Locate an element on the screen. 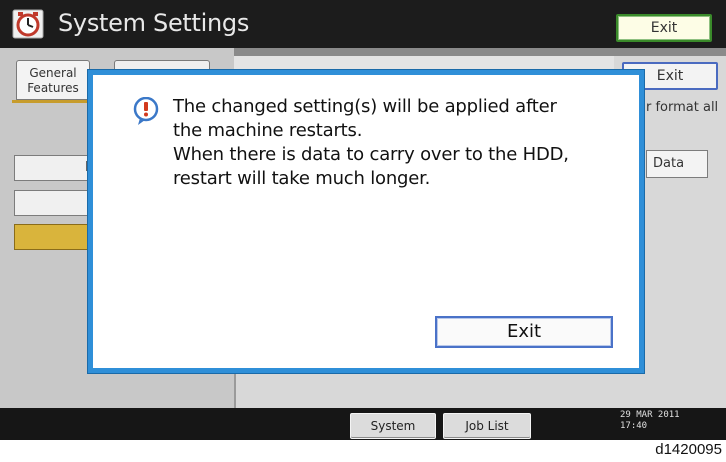  date-display: 29 MAR 2011 is located at coordinates (650, 415).